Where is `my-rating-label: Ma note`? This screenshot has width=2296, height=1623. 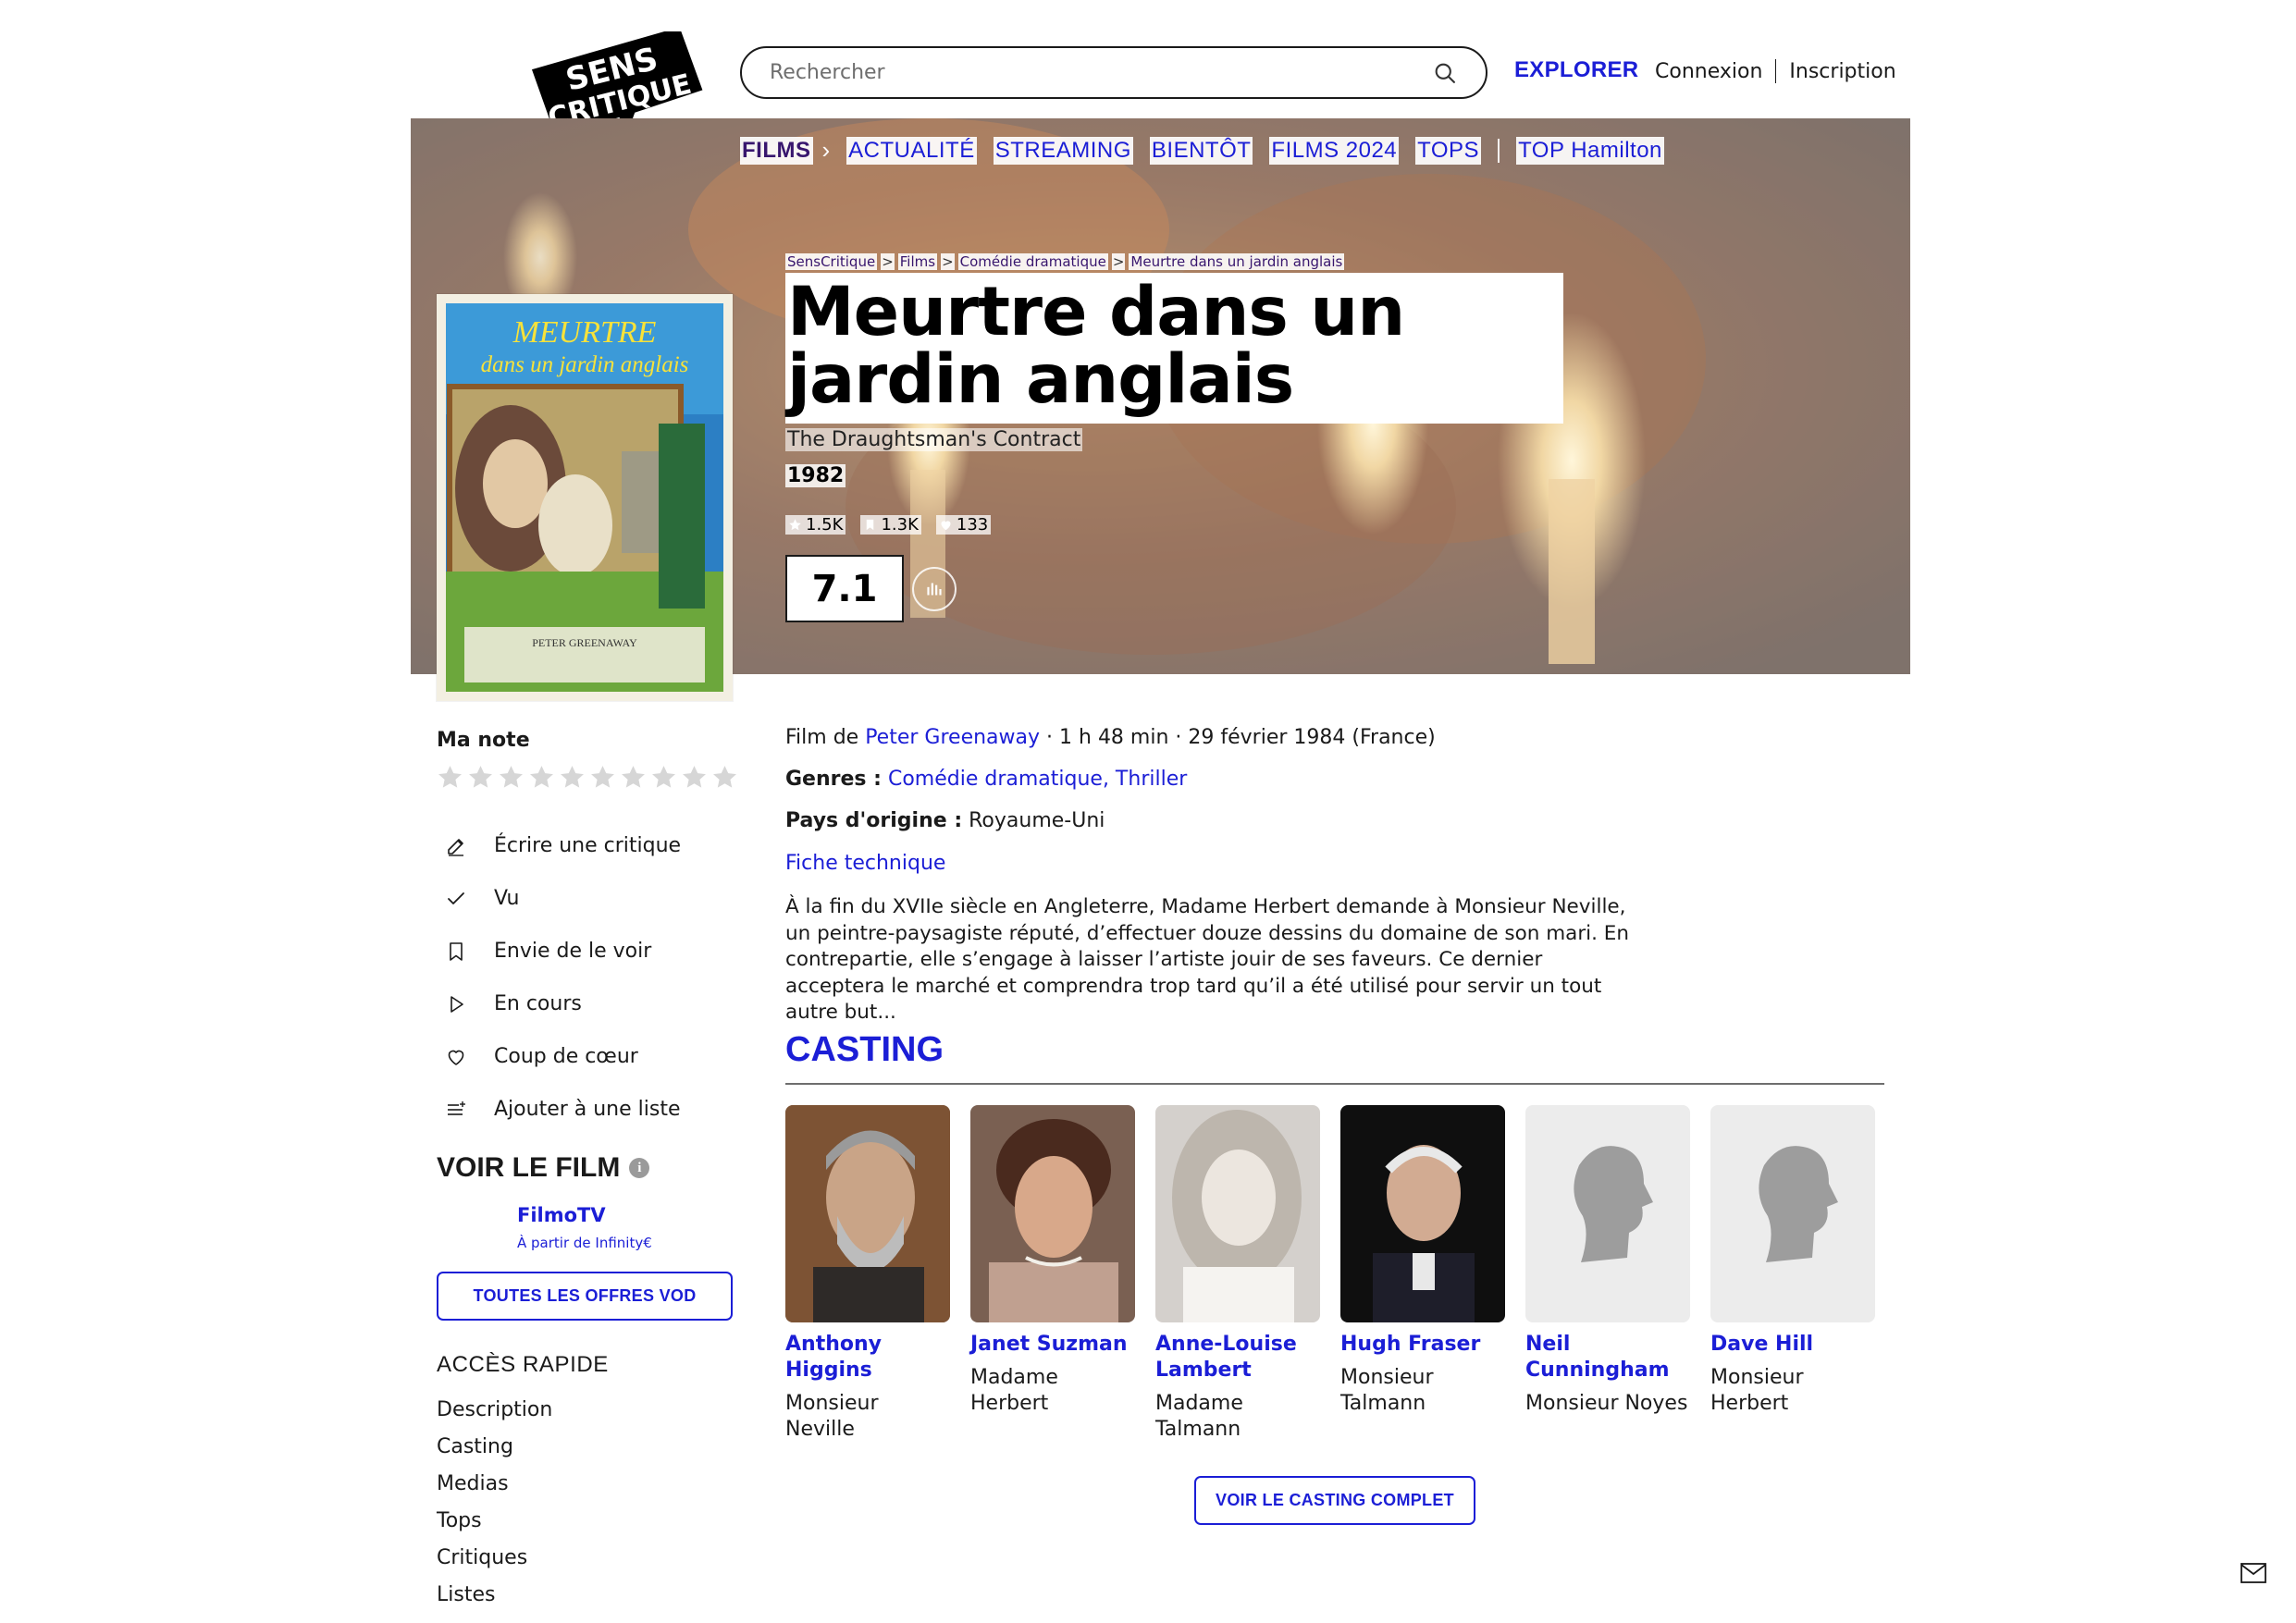
my-rating-label: Ma note is located at coordinates (483, 740).